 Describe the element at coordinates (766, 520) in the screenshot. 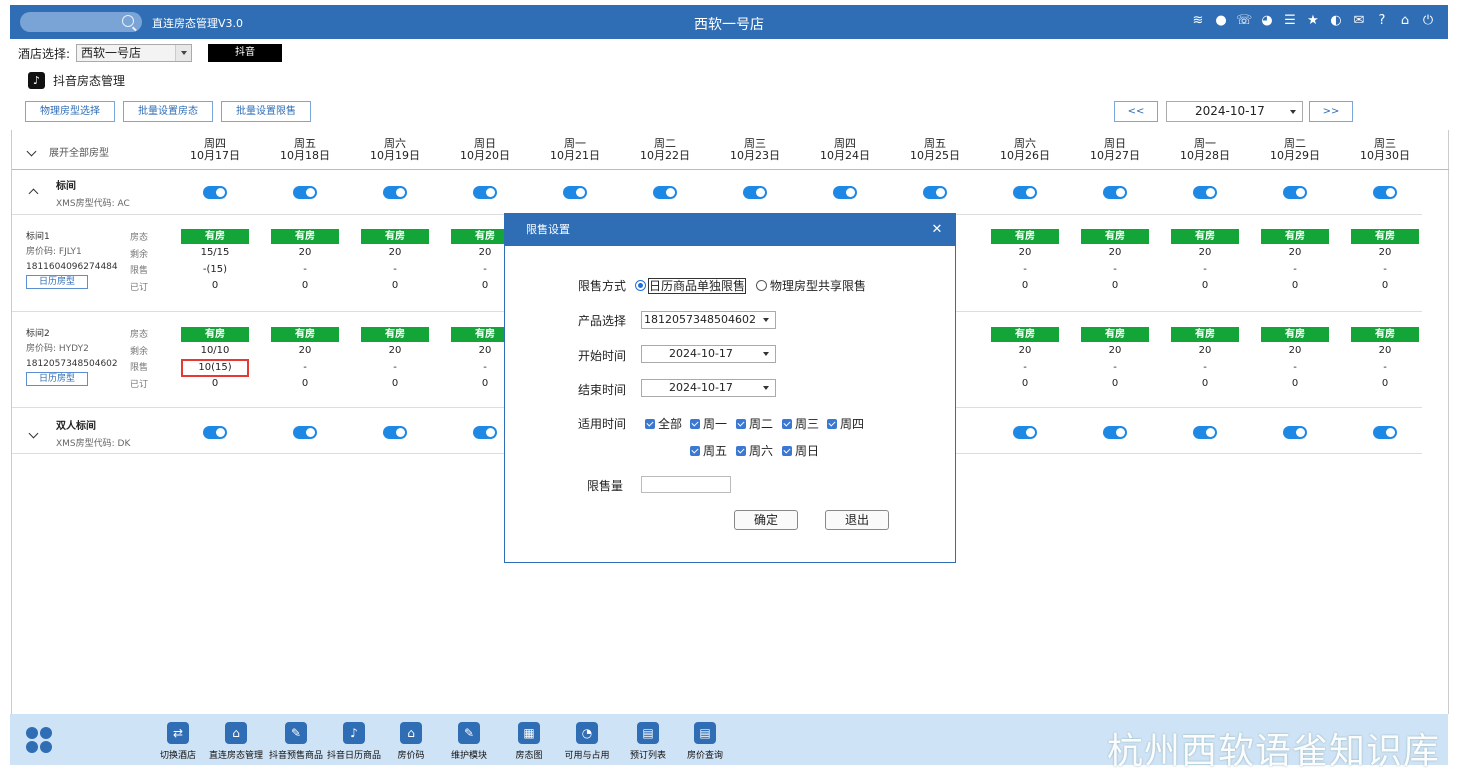

I see `confirm-button: 确定` at that location.